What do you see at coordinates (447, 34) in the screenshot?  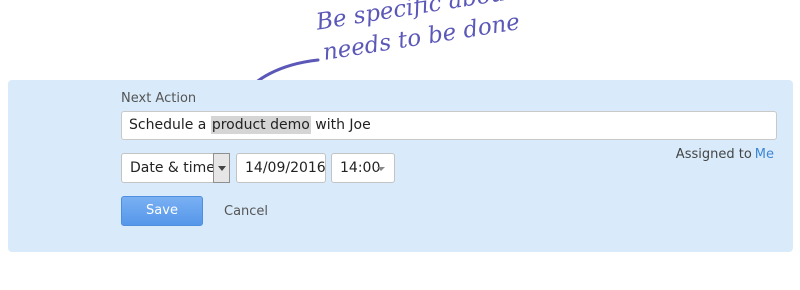 I see `annotation-text: Be specific about what needs to be done` at bounding box center [447, 34].